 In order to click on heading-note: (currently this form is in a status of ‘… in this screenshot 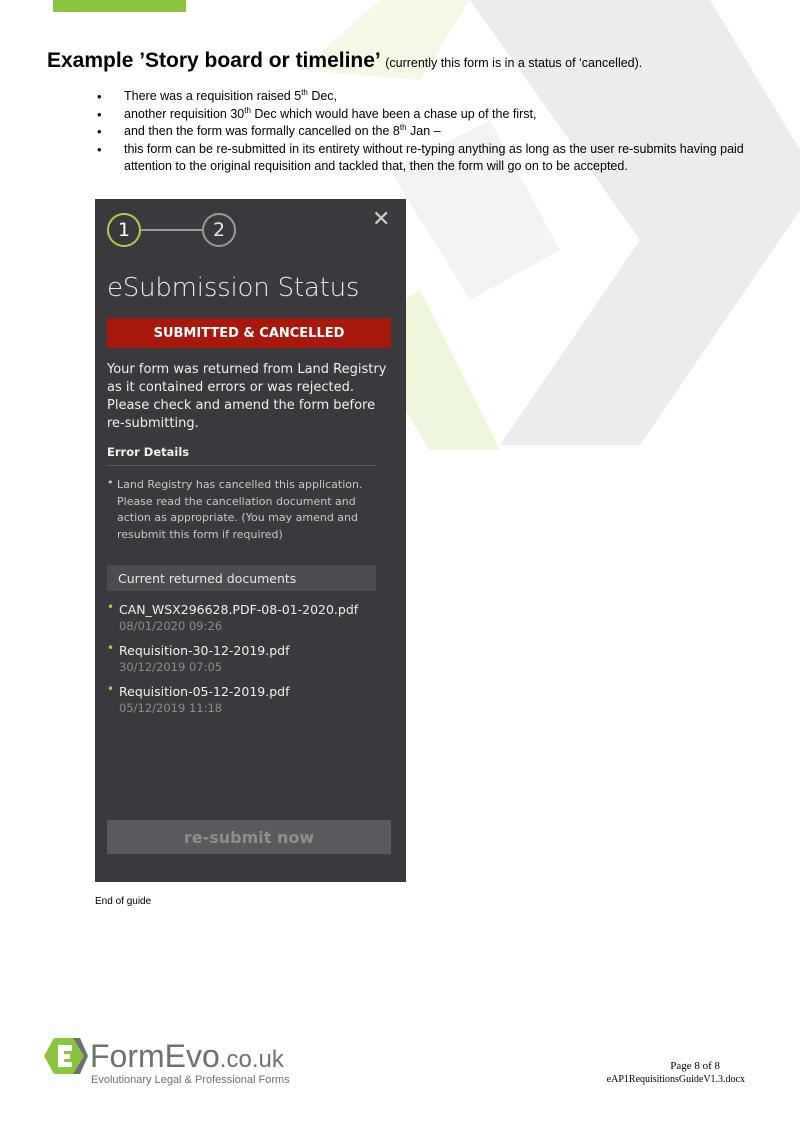, I will do `click(514, 63)`.